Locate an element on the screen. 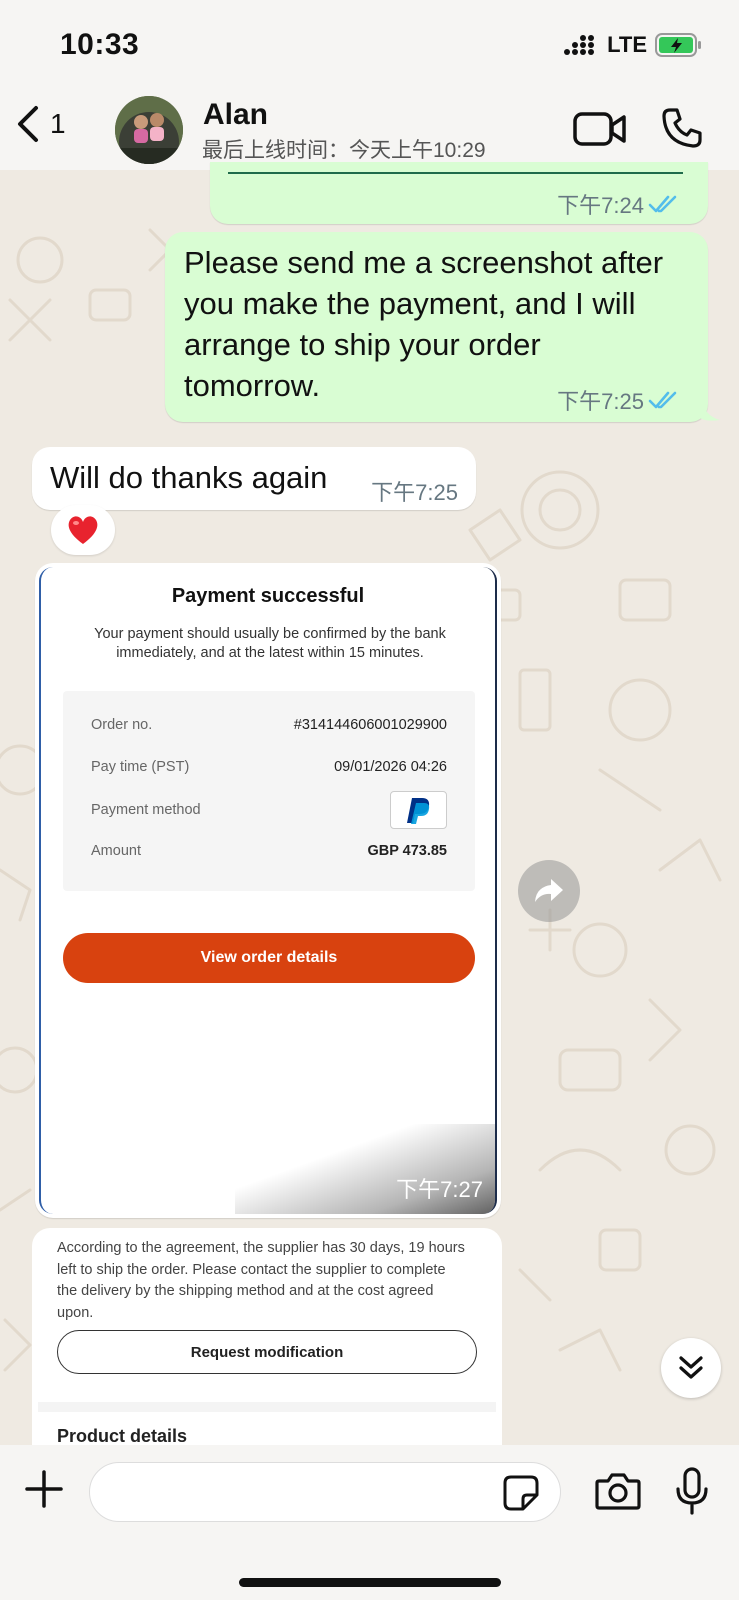 The width and height of the screenshot is (739, 1600). status-indicators: LTE is located at coordinates (633, 45).